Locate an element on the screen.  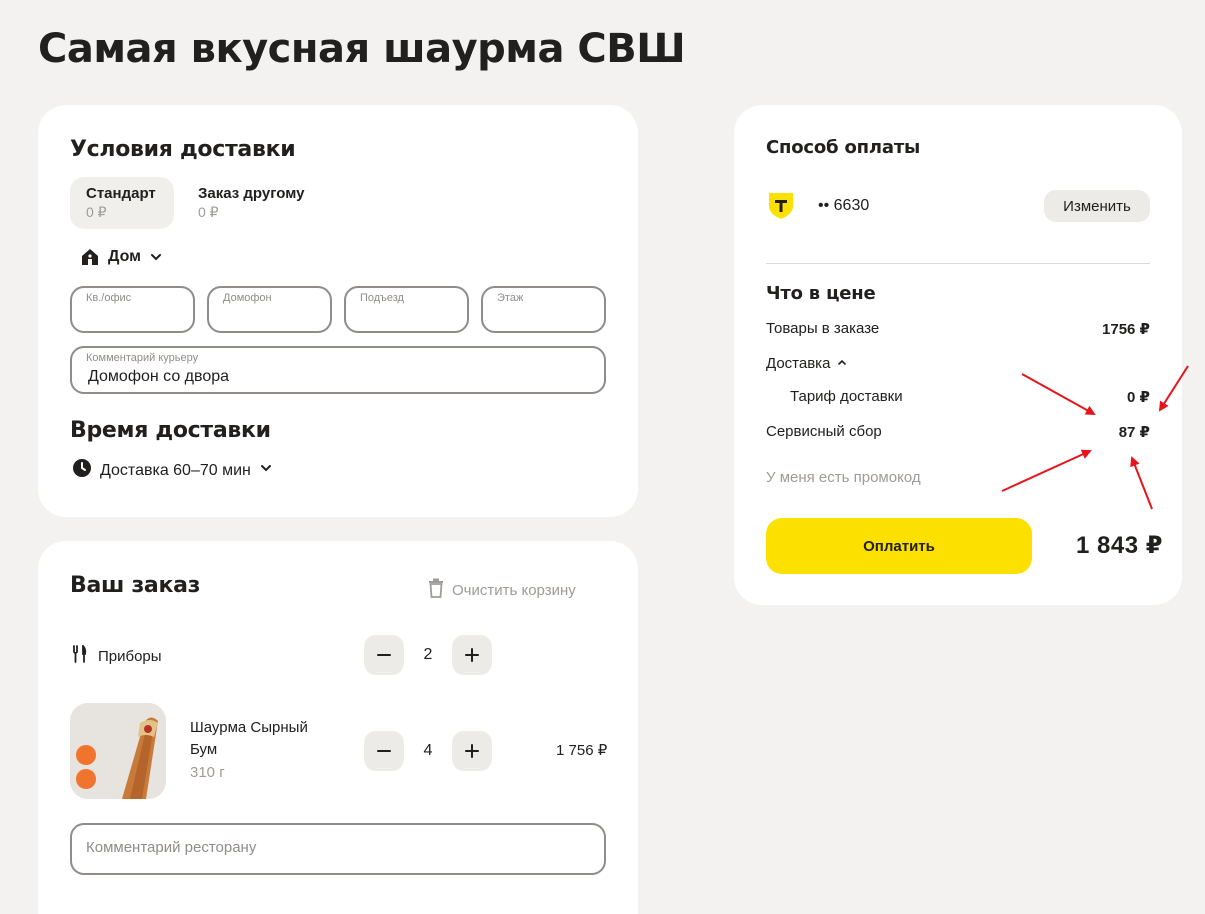
payment-card-selector: •• 6630 is located at coordinates (817, 206).